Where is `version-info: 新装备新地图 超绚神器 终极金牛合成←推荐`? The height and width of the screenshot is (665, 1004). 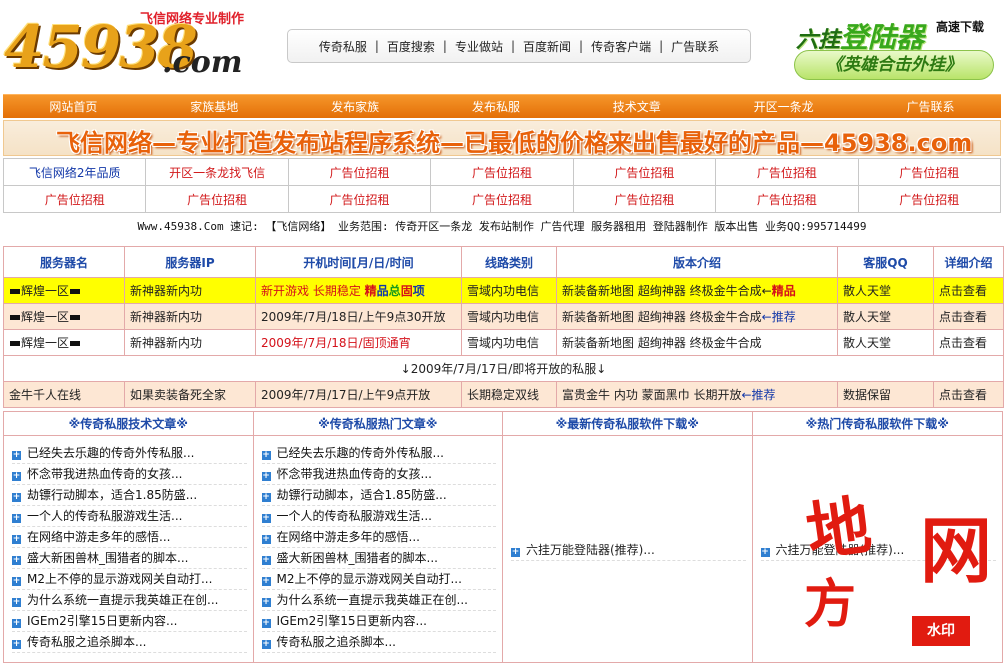 version-info: 新装备新地图 超绚神器 终极金牛合成←推荐 is located at coordinates (697, 316).